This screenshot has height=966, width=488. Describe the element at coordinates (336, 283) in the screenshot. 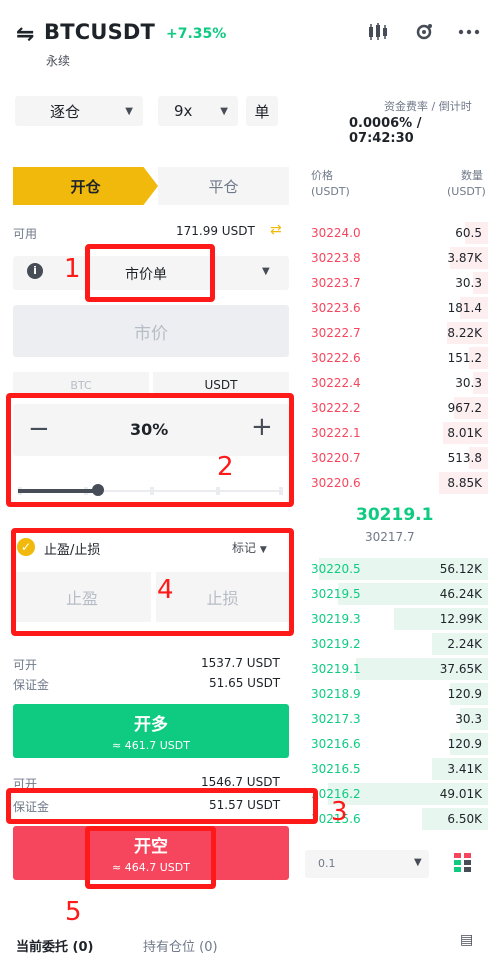

I see `ask-price: 30223.7` at that location.